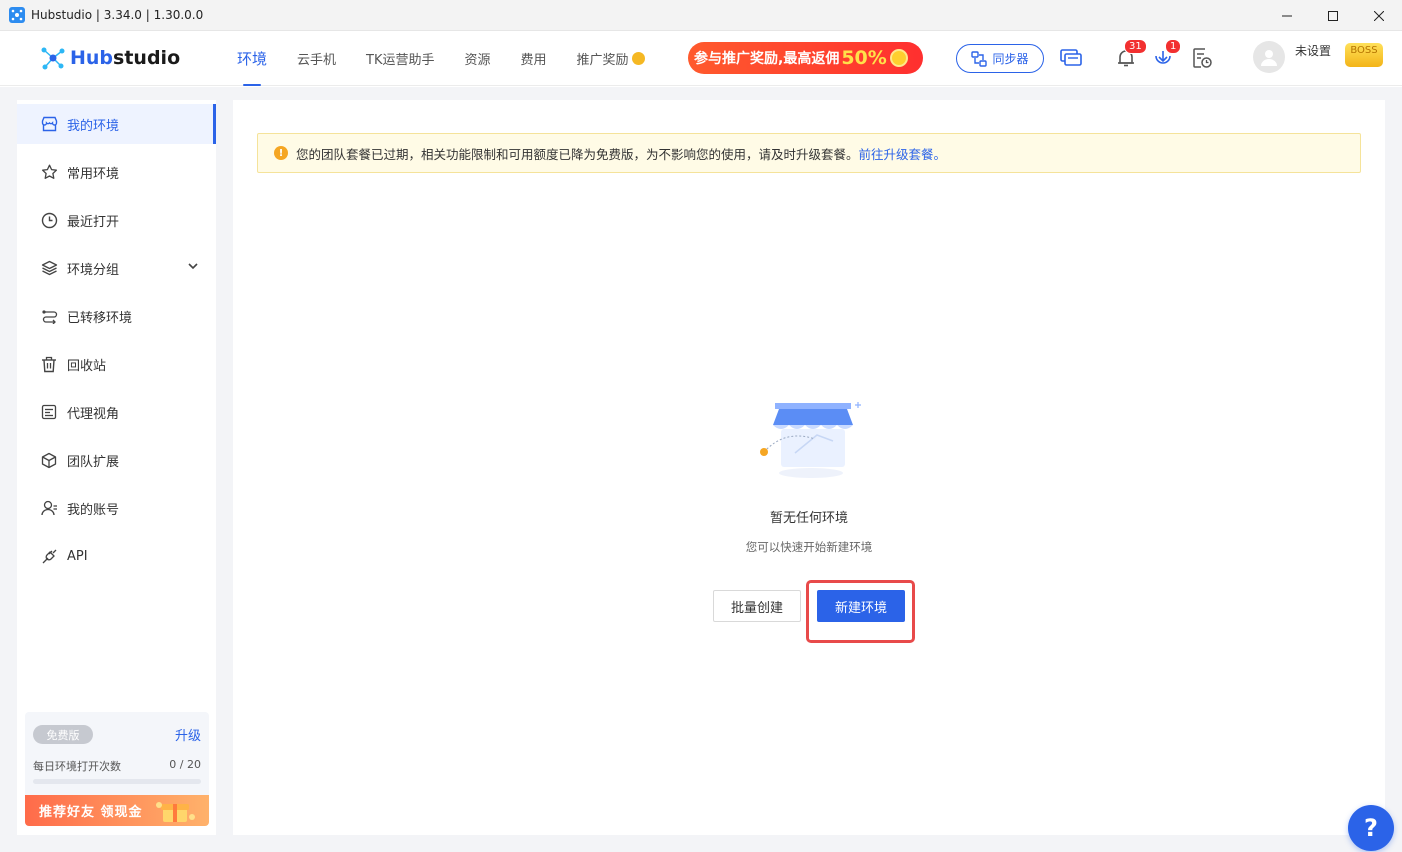 Image resolution: width=1402 pixels, height=852 pixels. Describe the element at coordinates (49, 460) in the screenshot. I see `cube-icon` at that location.